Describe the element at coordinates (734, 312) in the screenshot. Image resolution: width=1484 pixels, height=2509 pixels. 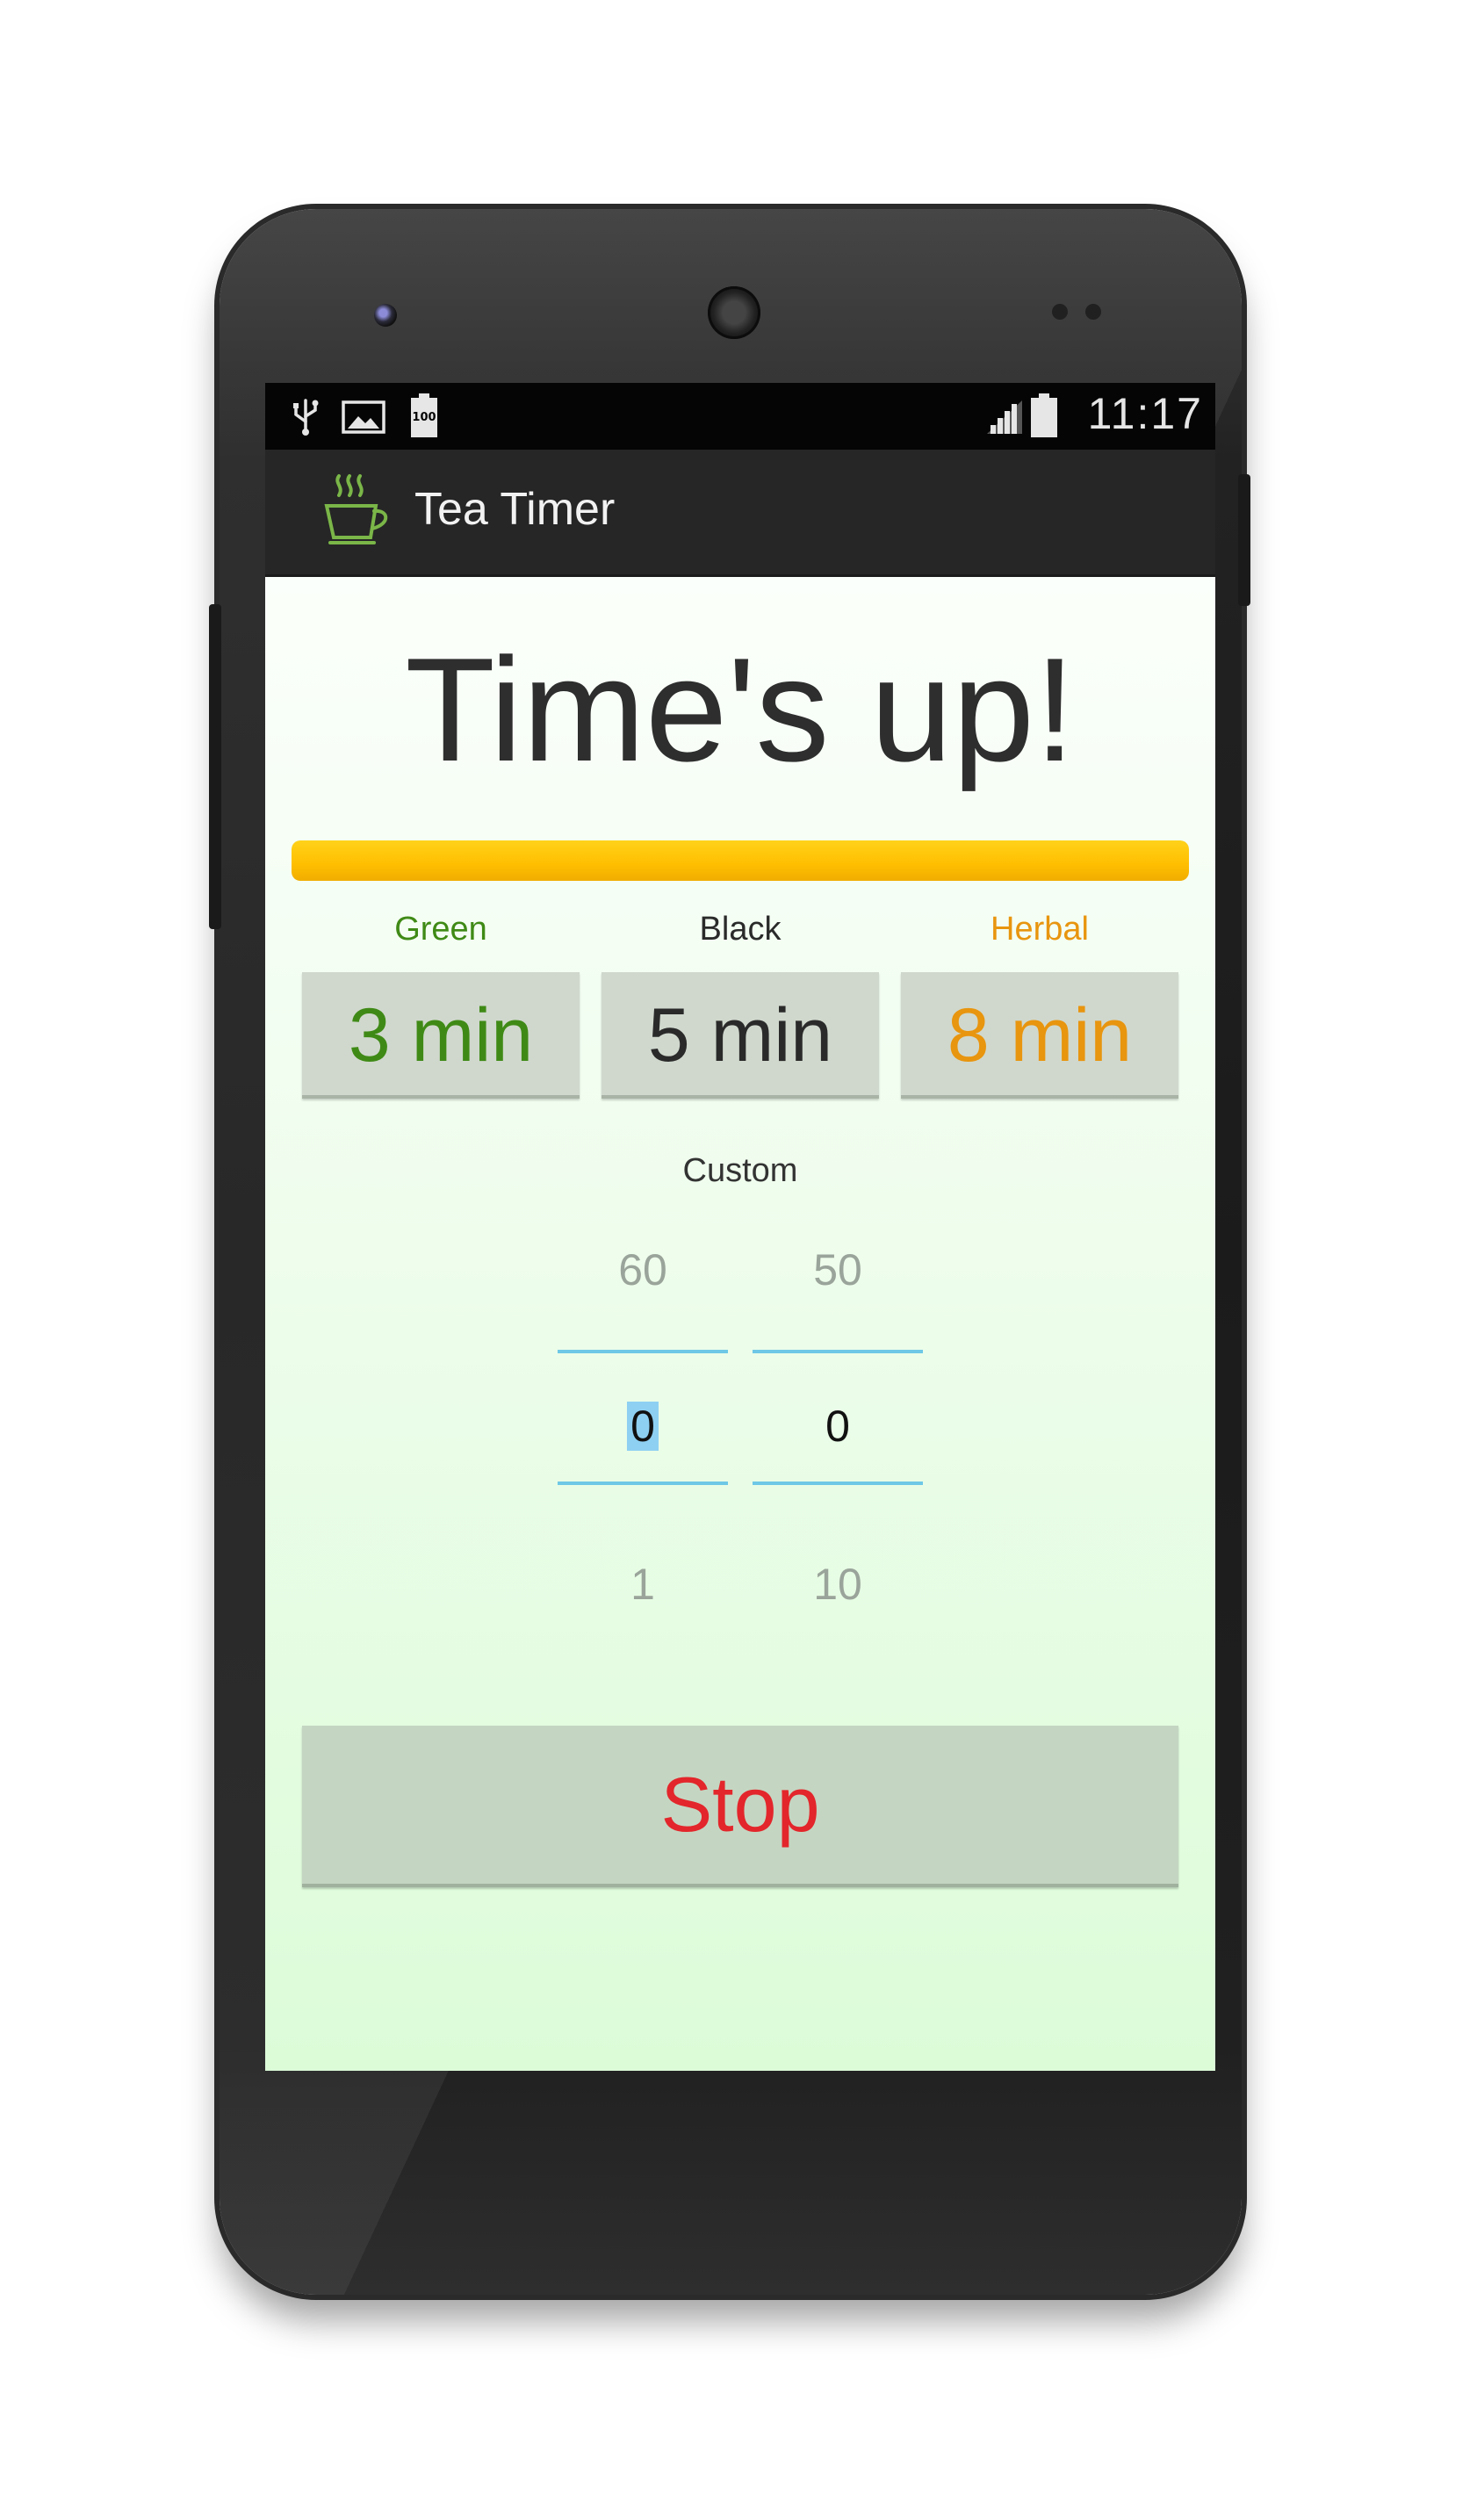
I see `earpiece-speaker` at that location.